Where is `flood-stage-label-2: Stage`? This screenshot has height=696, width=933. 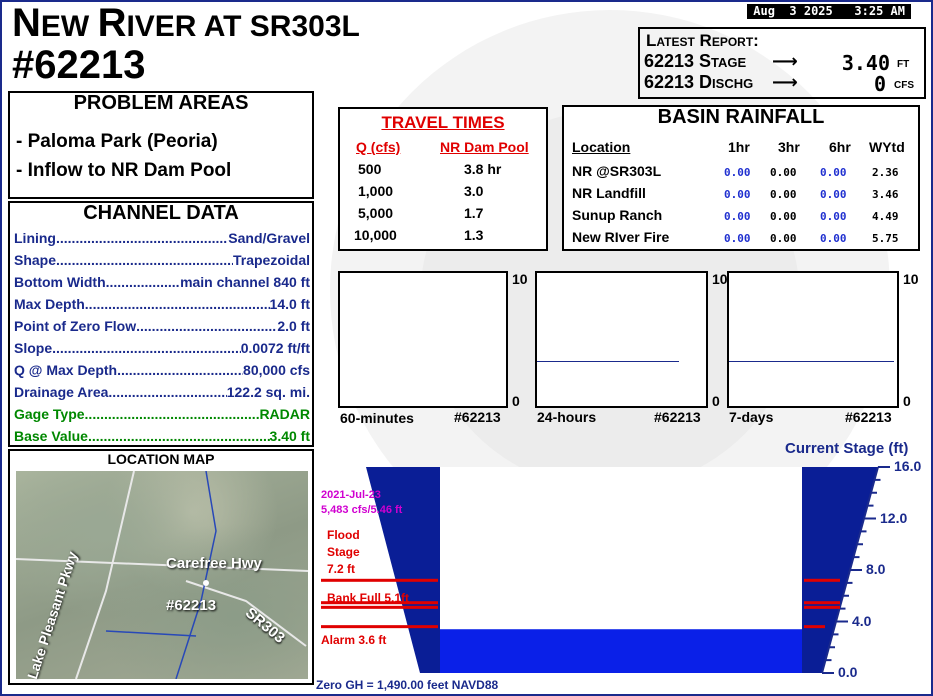
flood-stage-label-2: Stage is located at coordinates (343, 552).